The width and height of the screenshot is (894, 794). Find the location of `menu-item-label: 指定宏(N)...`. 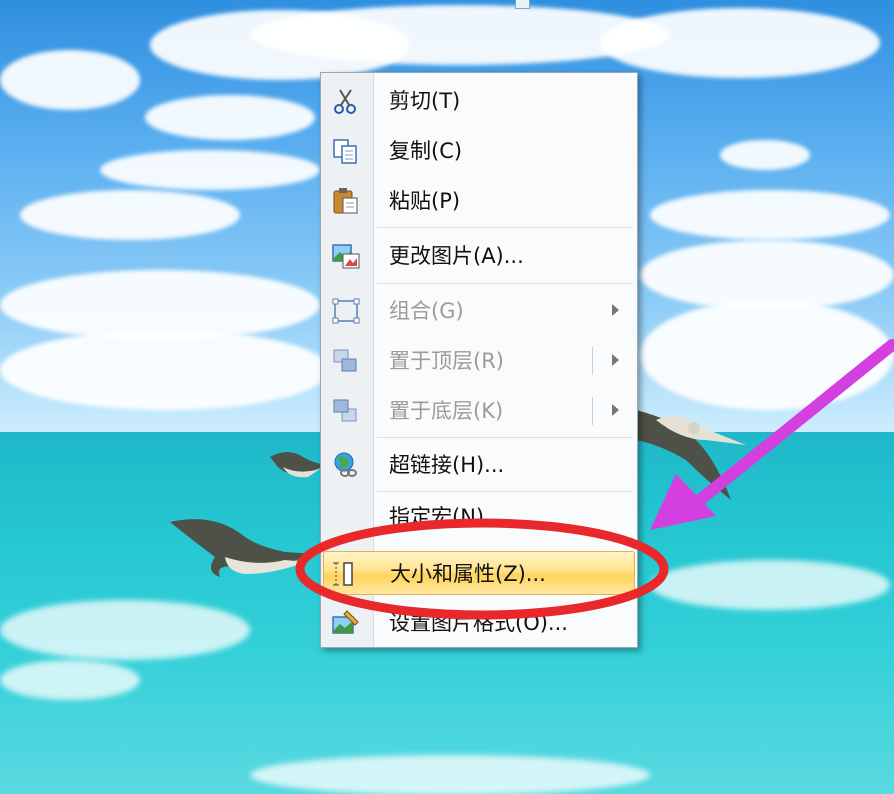

menu-item-label: 指定宏(N)... is located at coordinates (447, 517).